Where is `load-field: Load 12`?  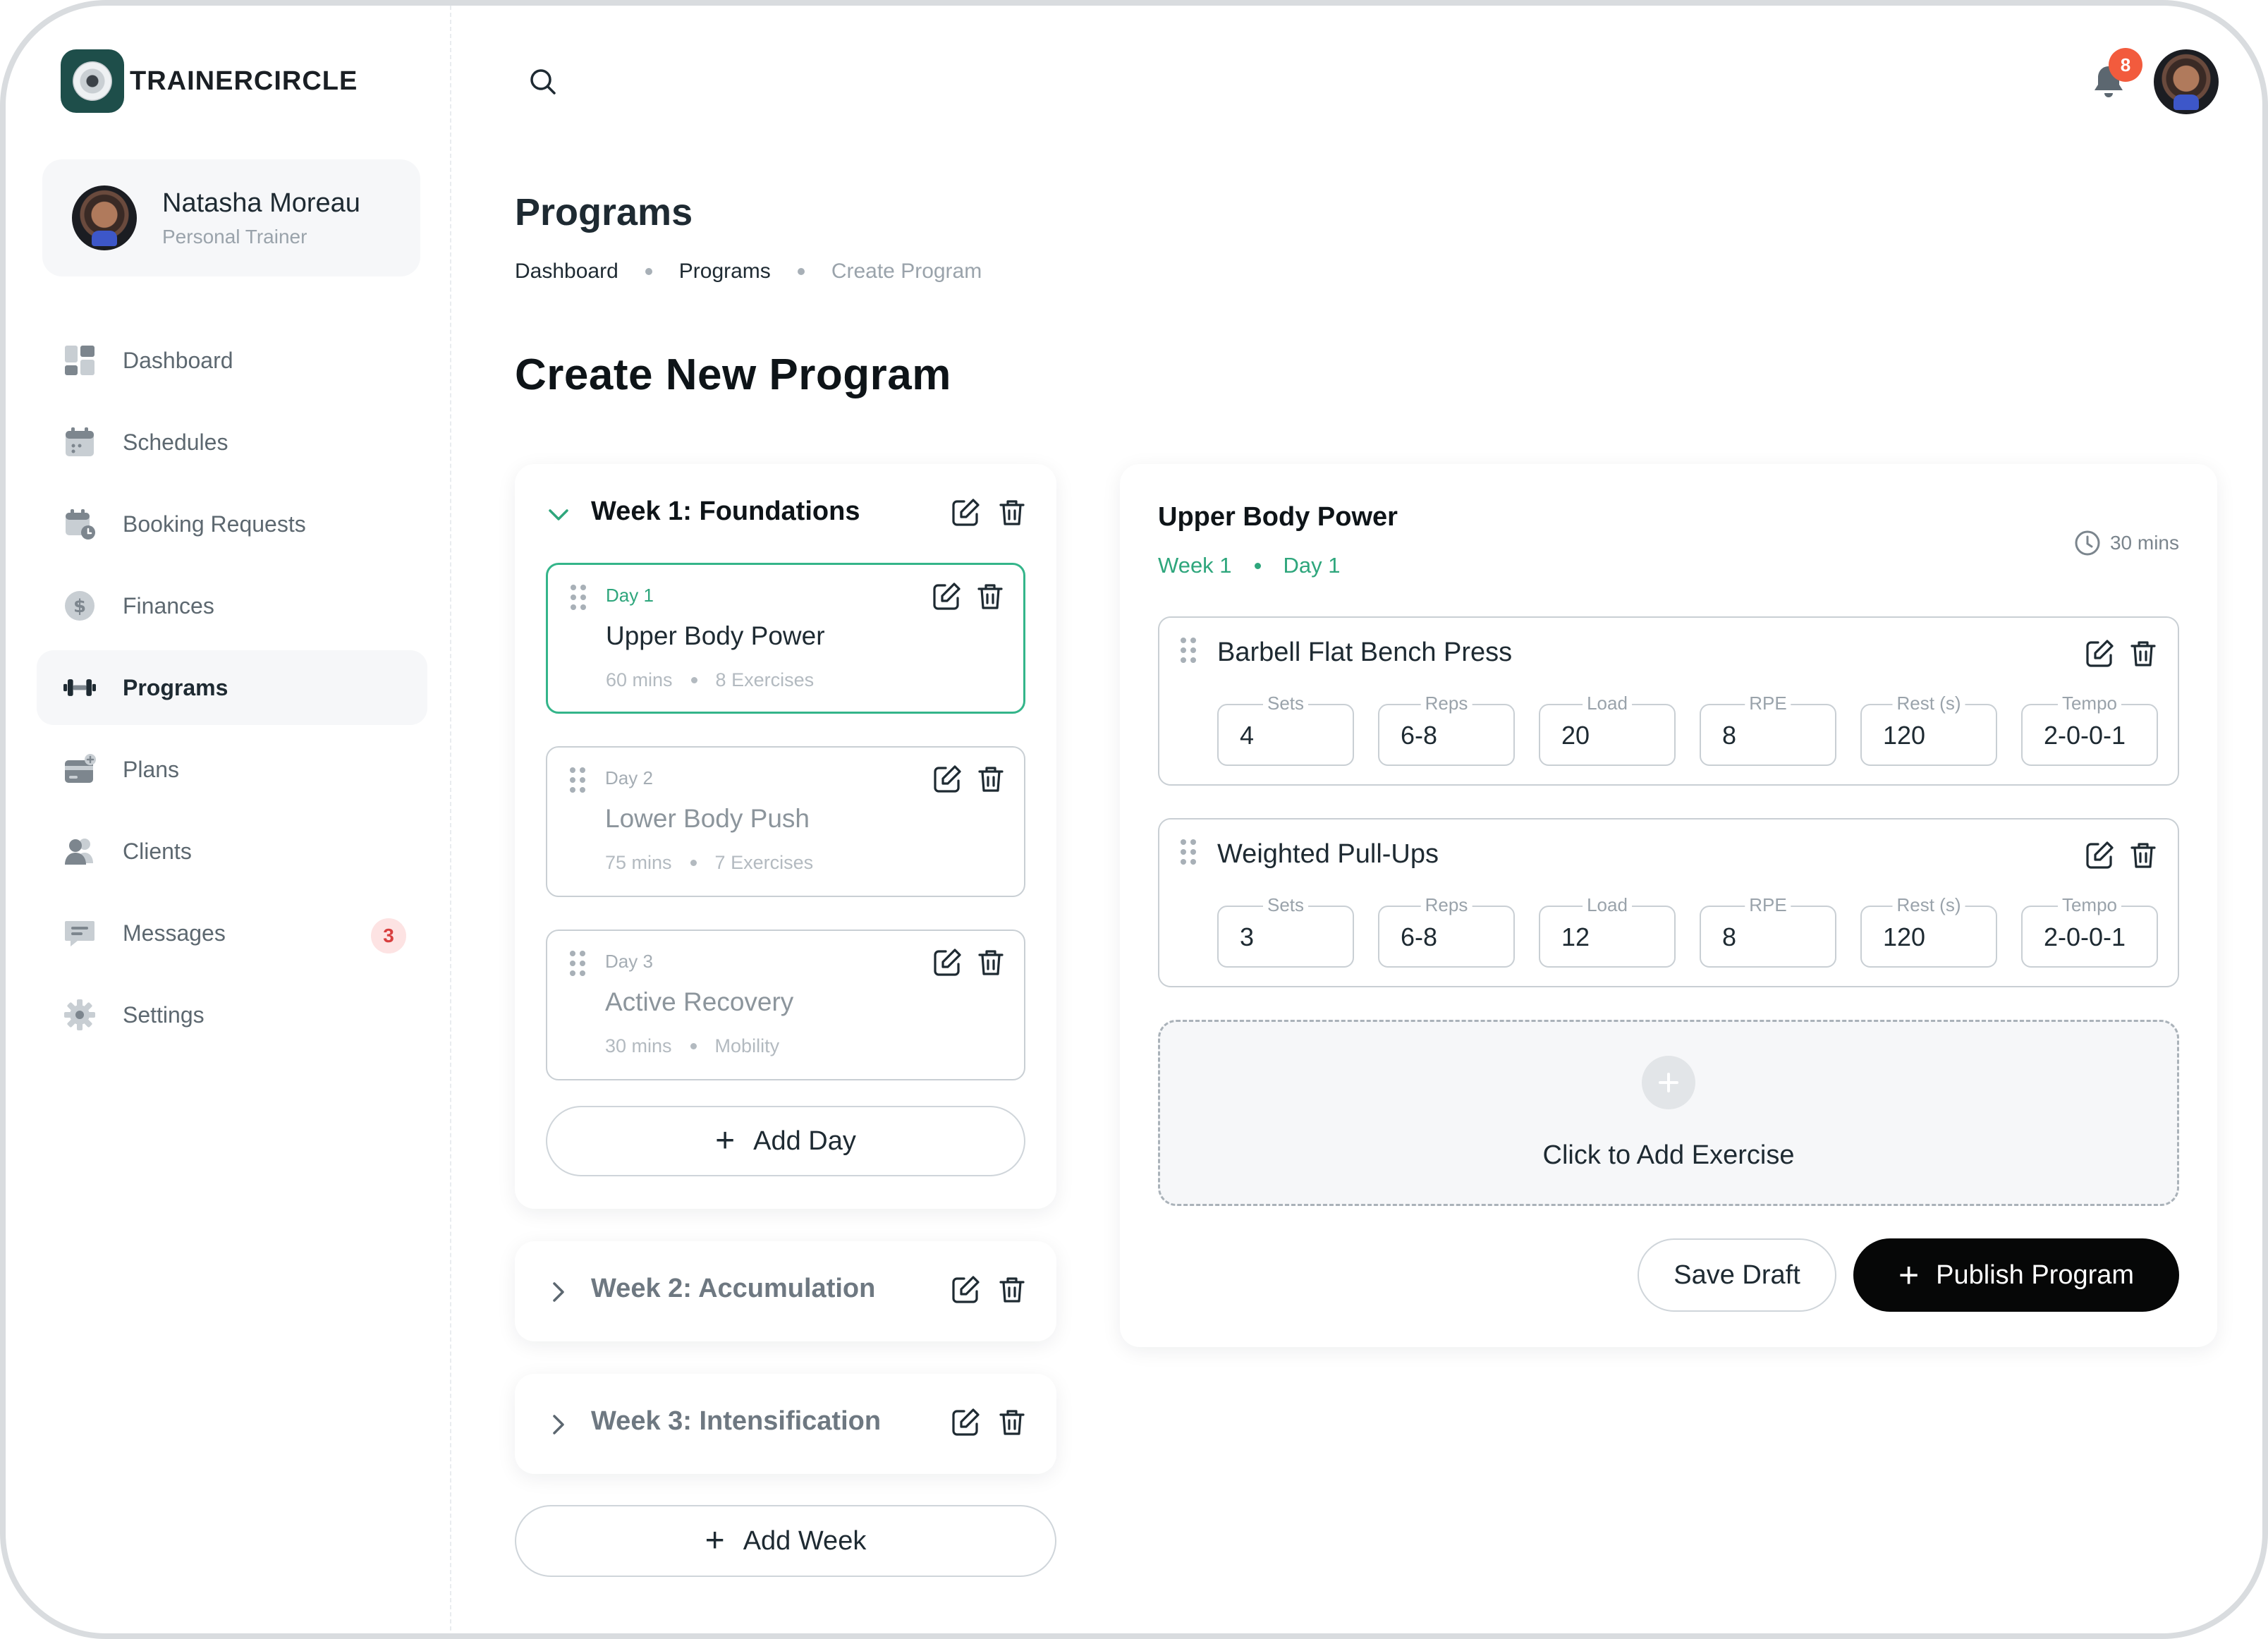 load-field: Load 12 is located at coordinates (1607, 931).